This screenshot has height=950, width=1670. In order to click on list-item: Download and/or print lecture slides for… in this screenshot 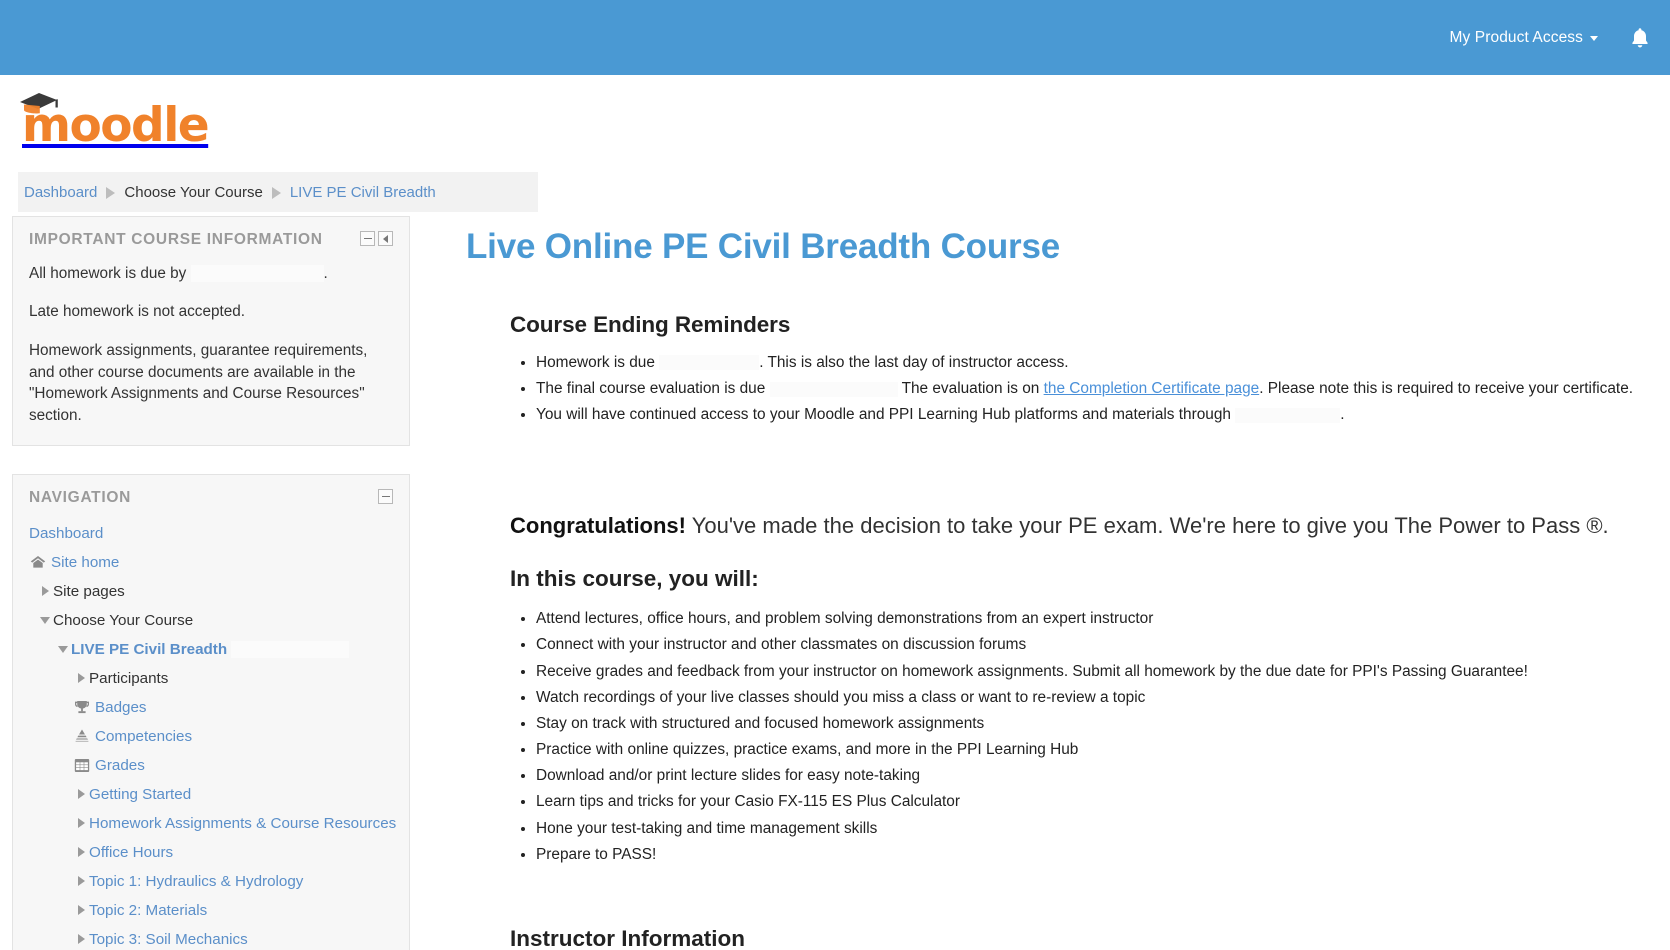, I will do `click(1098, 776)`.